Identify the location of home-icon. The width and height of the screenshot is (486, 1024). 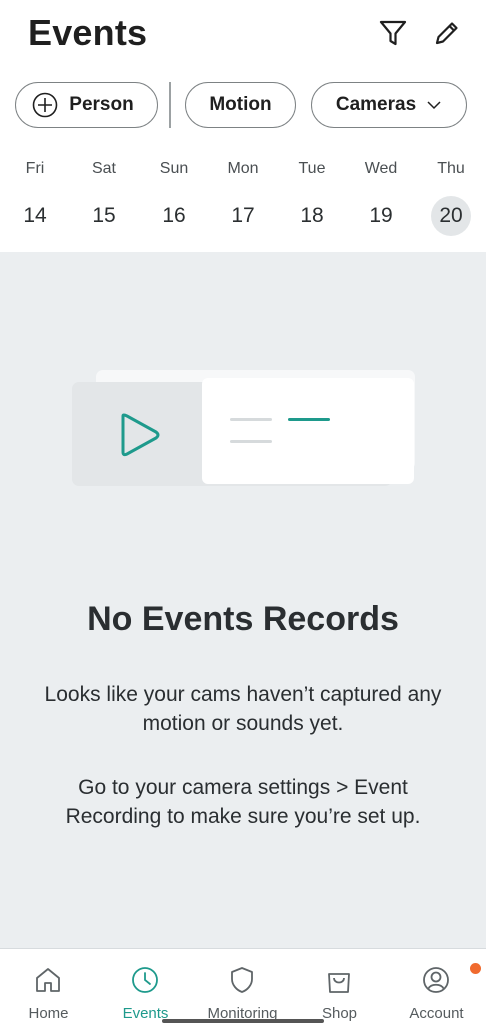
(48, 980).